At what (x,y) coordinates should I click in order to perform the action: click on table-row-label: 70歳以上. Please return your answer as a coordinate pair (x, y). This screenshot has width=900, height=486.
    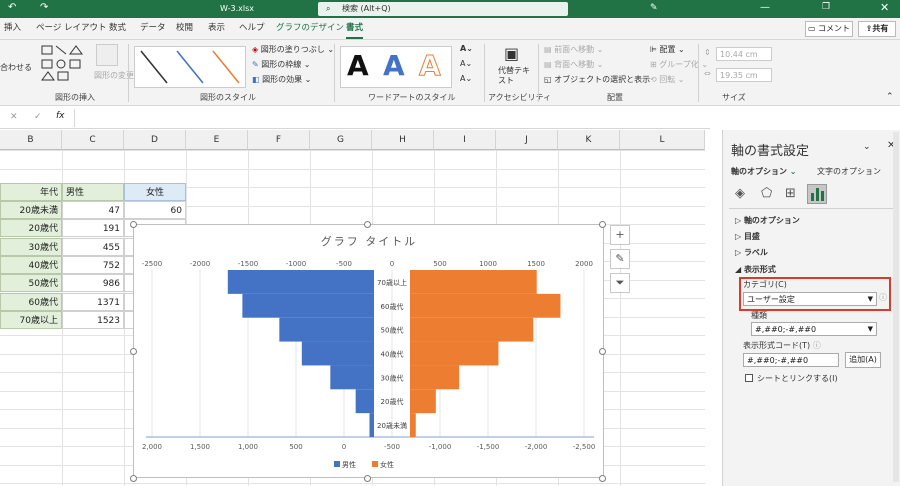
    Looking at the image, I should click on (31, 320).